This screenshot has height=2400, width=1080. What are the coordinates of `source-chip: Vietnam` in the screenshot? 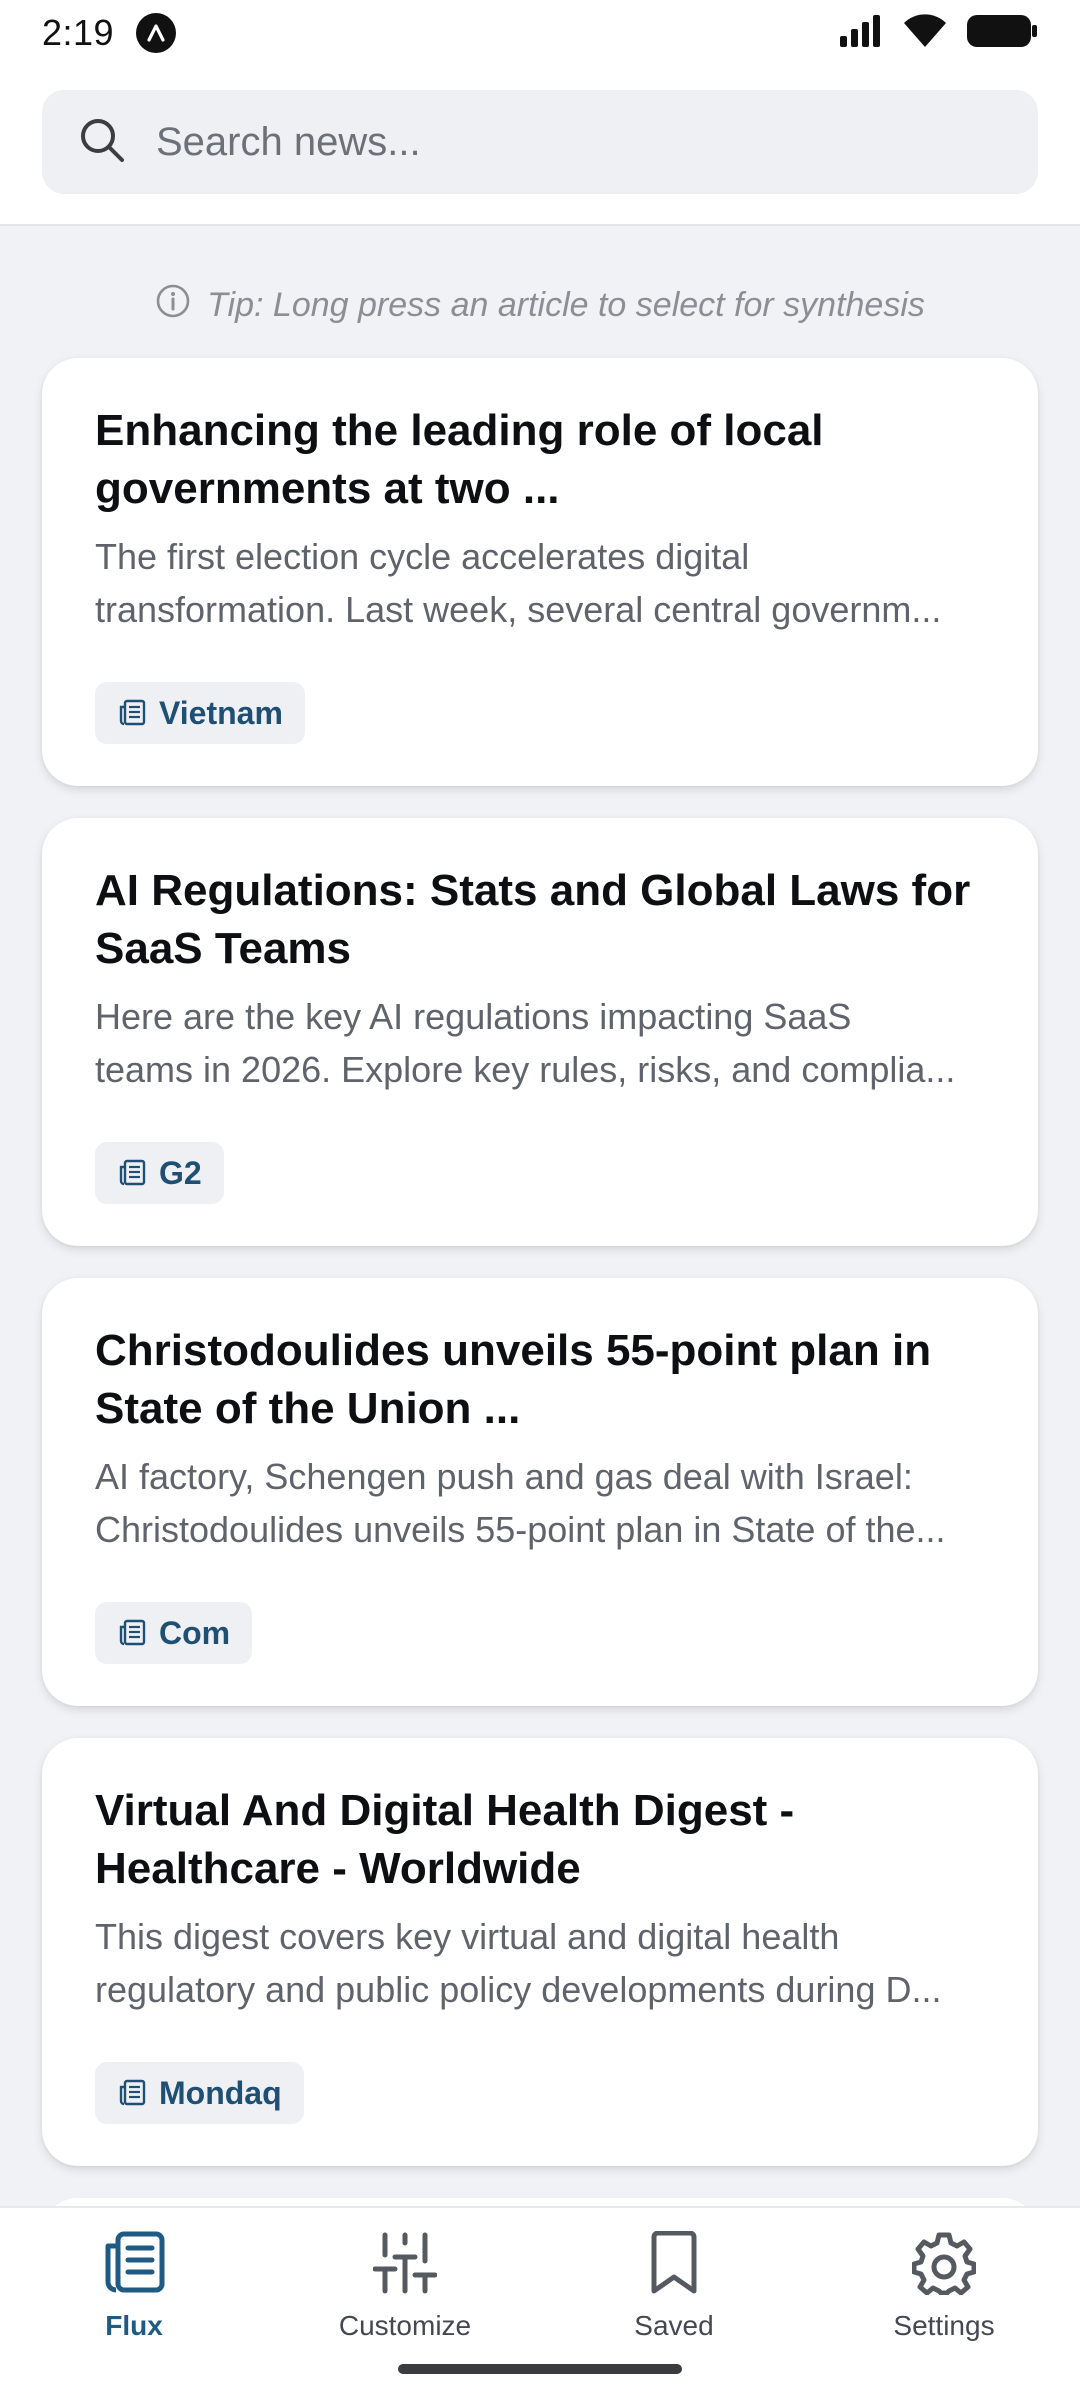 It's located at (200, 713).